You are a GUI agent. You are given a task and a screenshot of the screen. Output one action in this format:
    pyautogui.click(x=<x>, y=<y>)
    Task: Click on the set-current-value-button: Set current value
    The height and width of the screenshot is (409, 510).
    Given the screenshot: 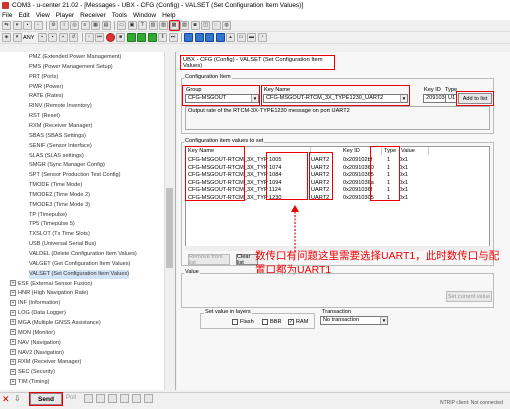 What is the action you would take?
    pyautogui.click(x=469, y=296)
    